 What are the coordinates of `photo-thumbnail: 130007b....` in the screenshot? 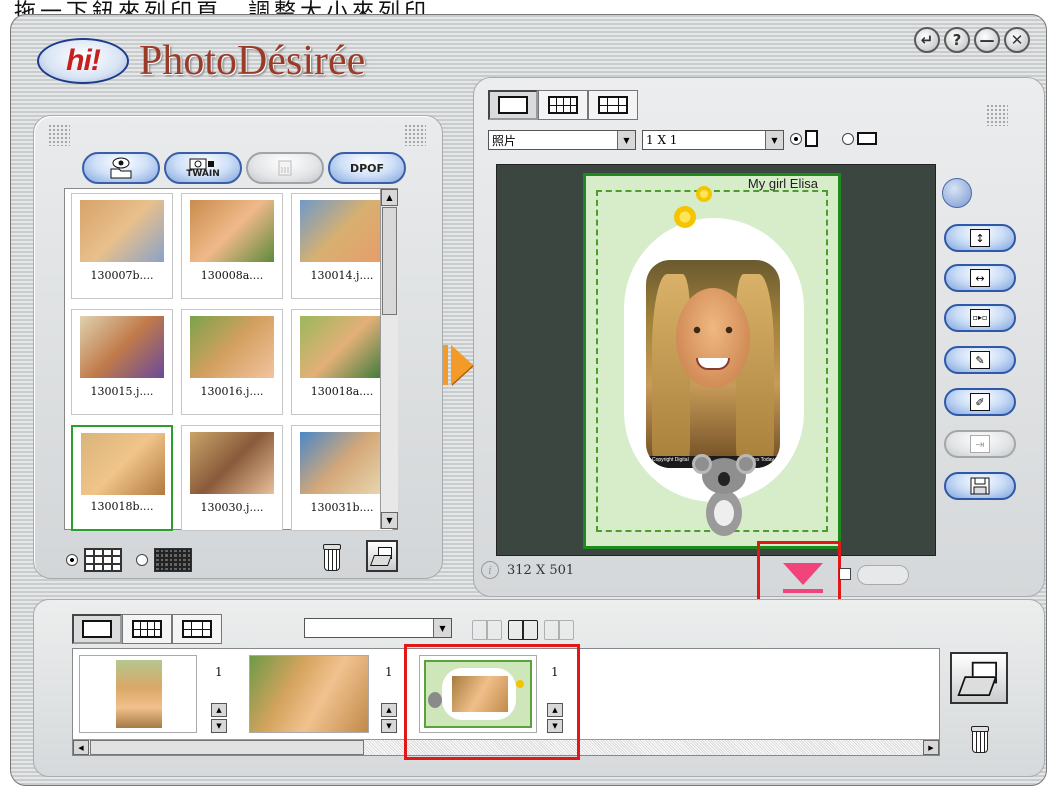 It's located at (122, 246).